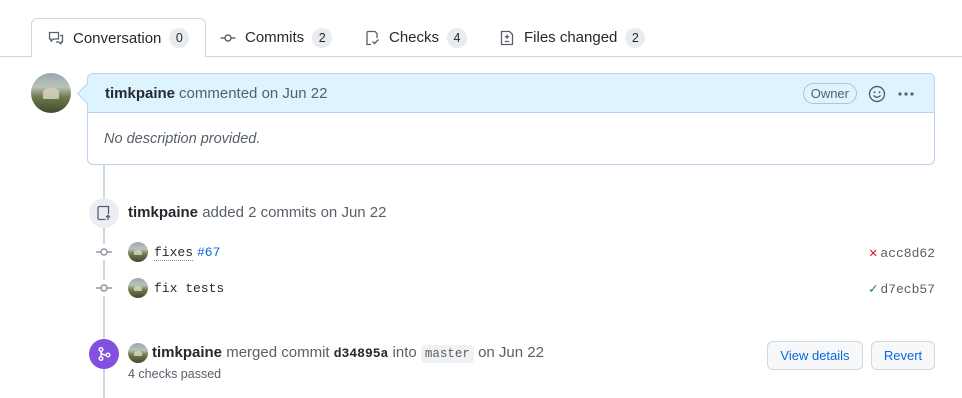 The width and height of the screenshot is (962, 398). I want to click on tab-commits: Commits 2, so click(276, 37).